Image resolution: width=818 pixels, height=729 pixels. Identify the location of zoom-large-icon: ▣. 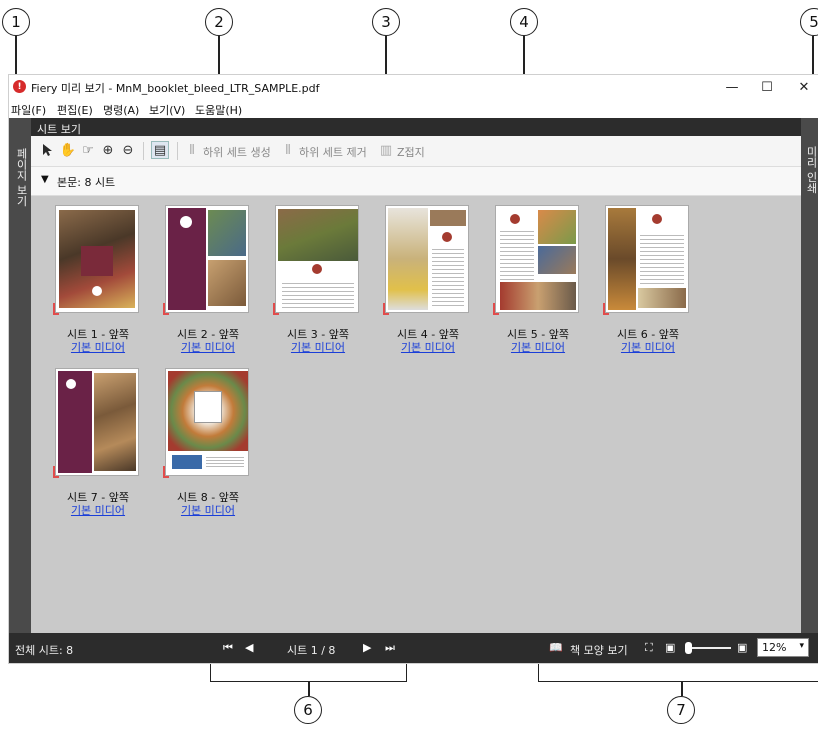
(742, 647).